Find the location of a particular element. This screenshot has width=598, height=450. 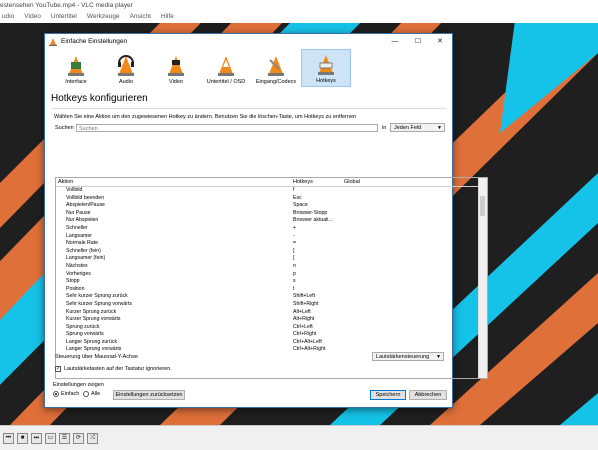

column-action: Aktion is located at coordinates (65, 182).